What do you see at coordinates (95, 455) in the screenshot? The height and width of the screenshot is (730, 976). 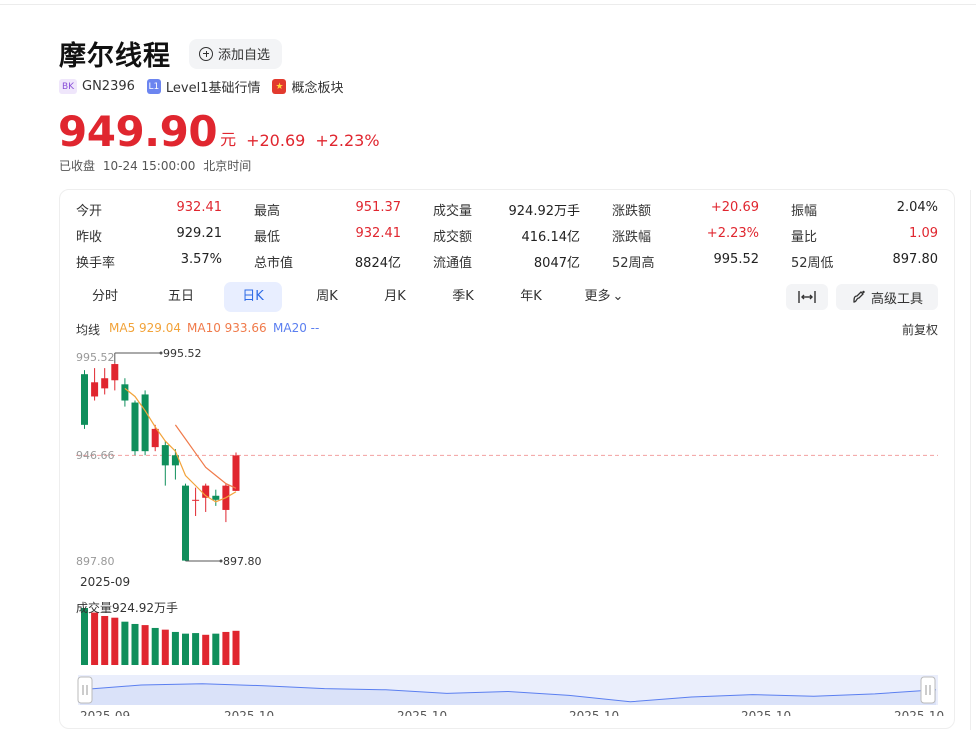 I see `y-tick-label: 946.66` at bounding box center [95, 455].